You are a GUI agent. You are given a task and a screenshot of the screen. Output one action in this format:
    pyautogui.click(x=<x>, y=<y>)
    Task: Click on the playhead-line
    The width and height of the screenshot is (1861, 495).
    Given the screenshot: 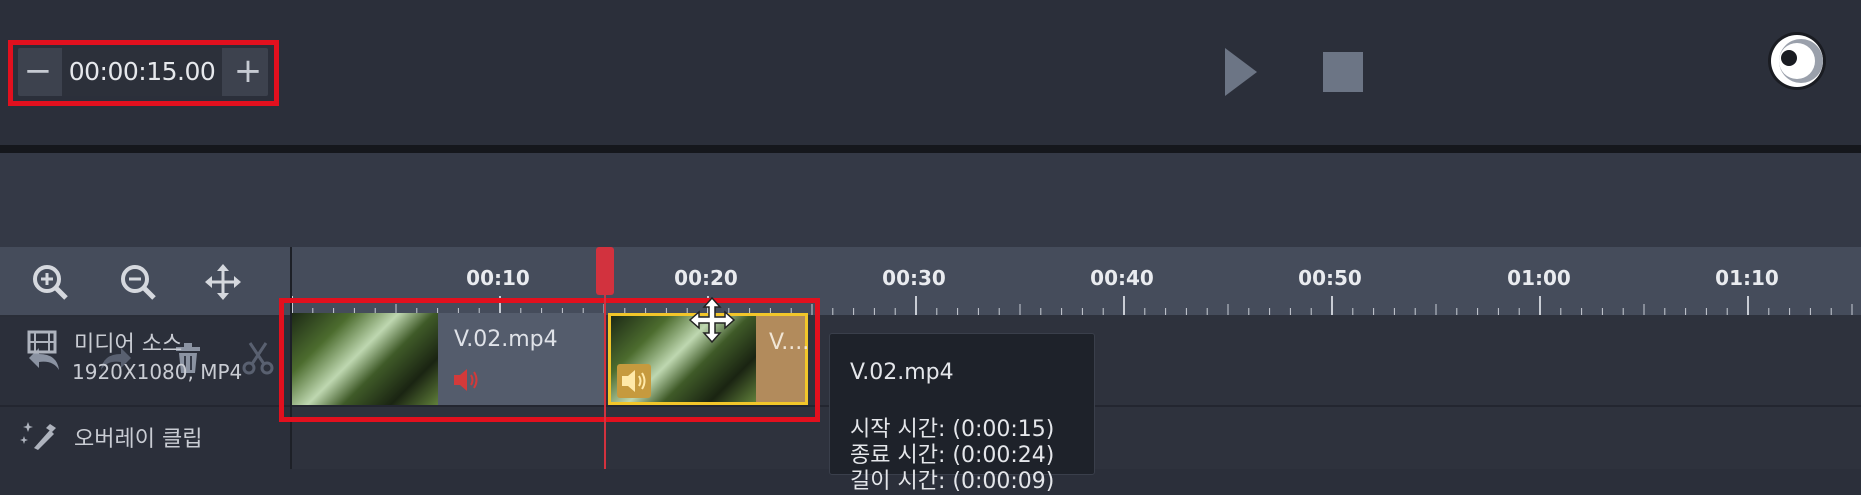 What is the action you would take?
    pyautogui.click(x=605, y=382)
    